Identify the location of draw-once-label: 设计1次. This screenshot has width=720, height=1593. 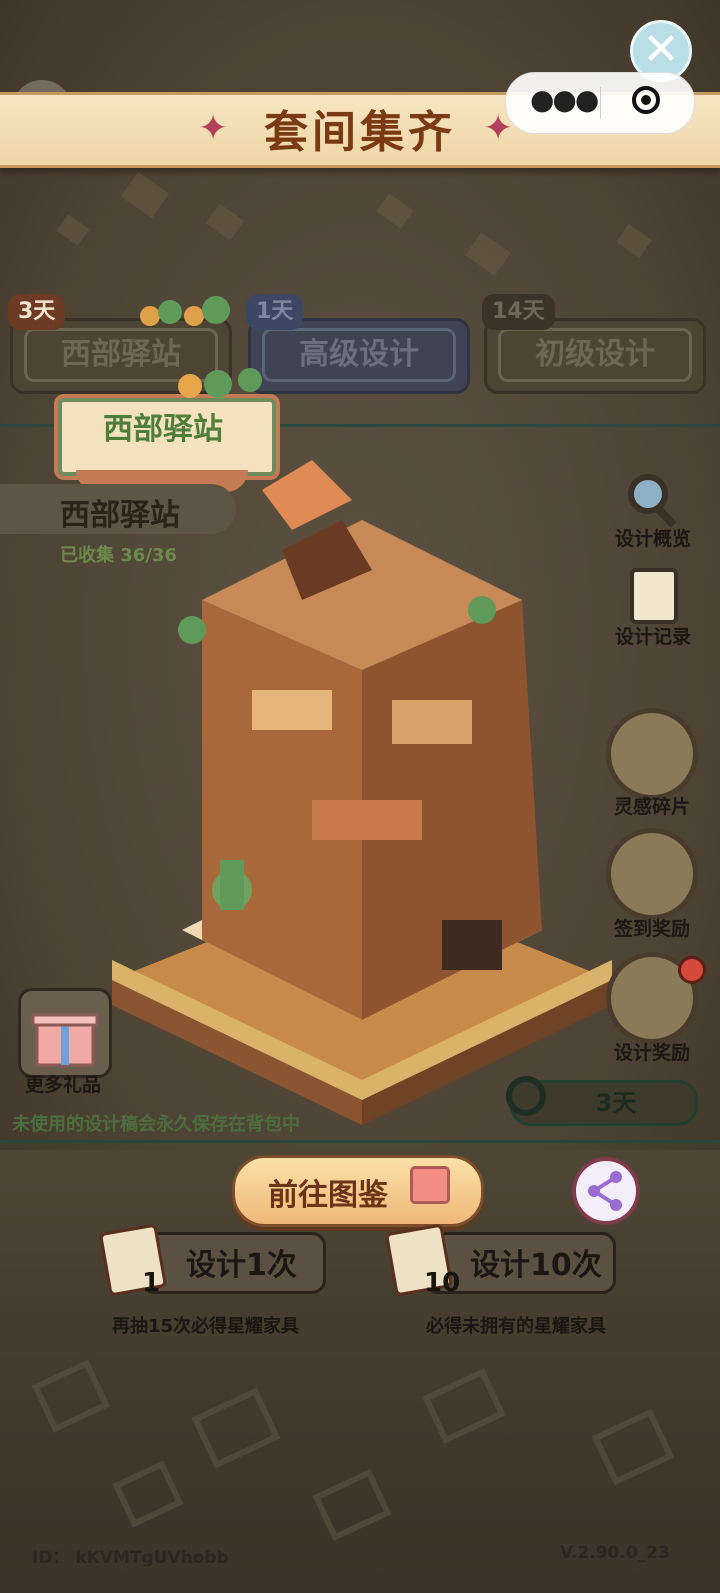
(241, 1265).